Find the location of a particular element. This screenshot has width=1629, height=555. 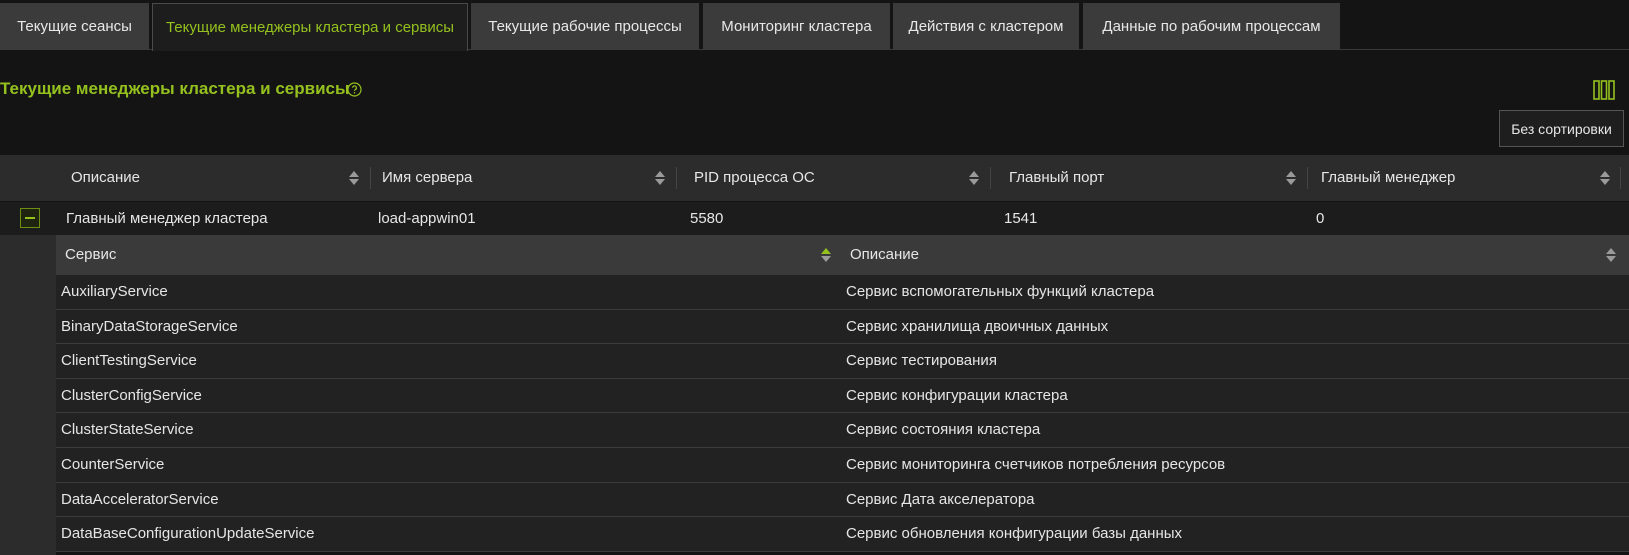

cell-service-description: Сервис конфигурации кластера is located at coordinates (957, 395).